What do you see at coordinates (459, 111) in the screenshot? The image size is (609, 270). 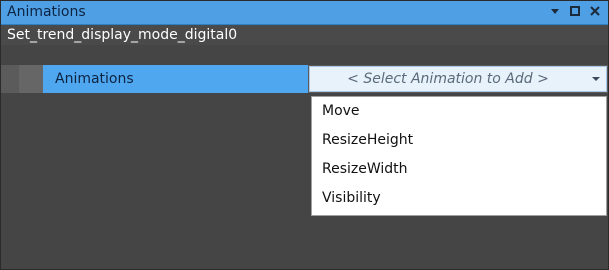 I see `menu-item-move: Move` at bounding box center [459, 111].